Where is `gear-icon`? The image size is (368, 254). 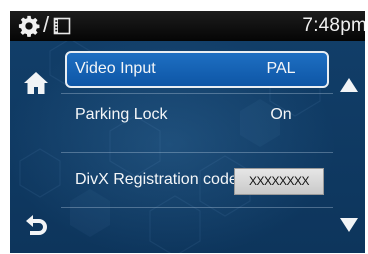 gear-icon is located at coordinates (29, 26).